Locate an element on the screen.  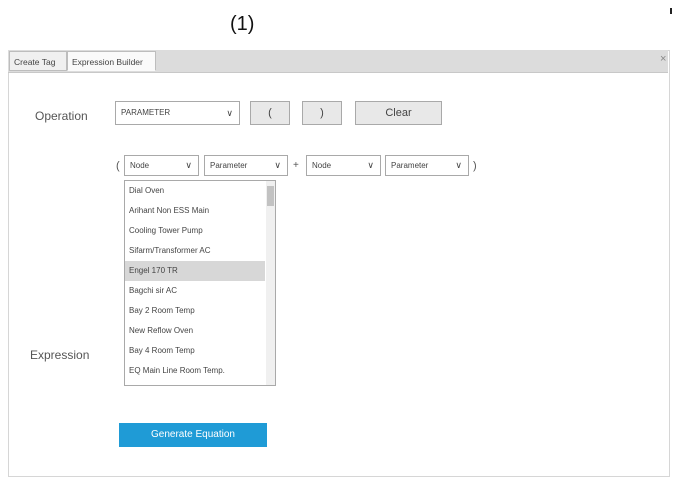
dropdown-item: Bay 2 Room Temp is located at coordinates (195, 311).